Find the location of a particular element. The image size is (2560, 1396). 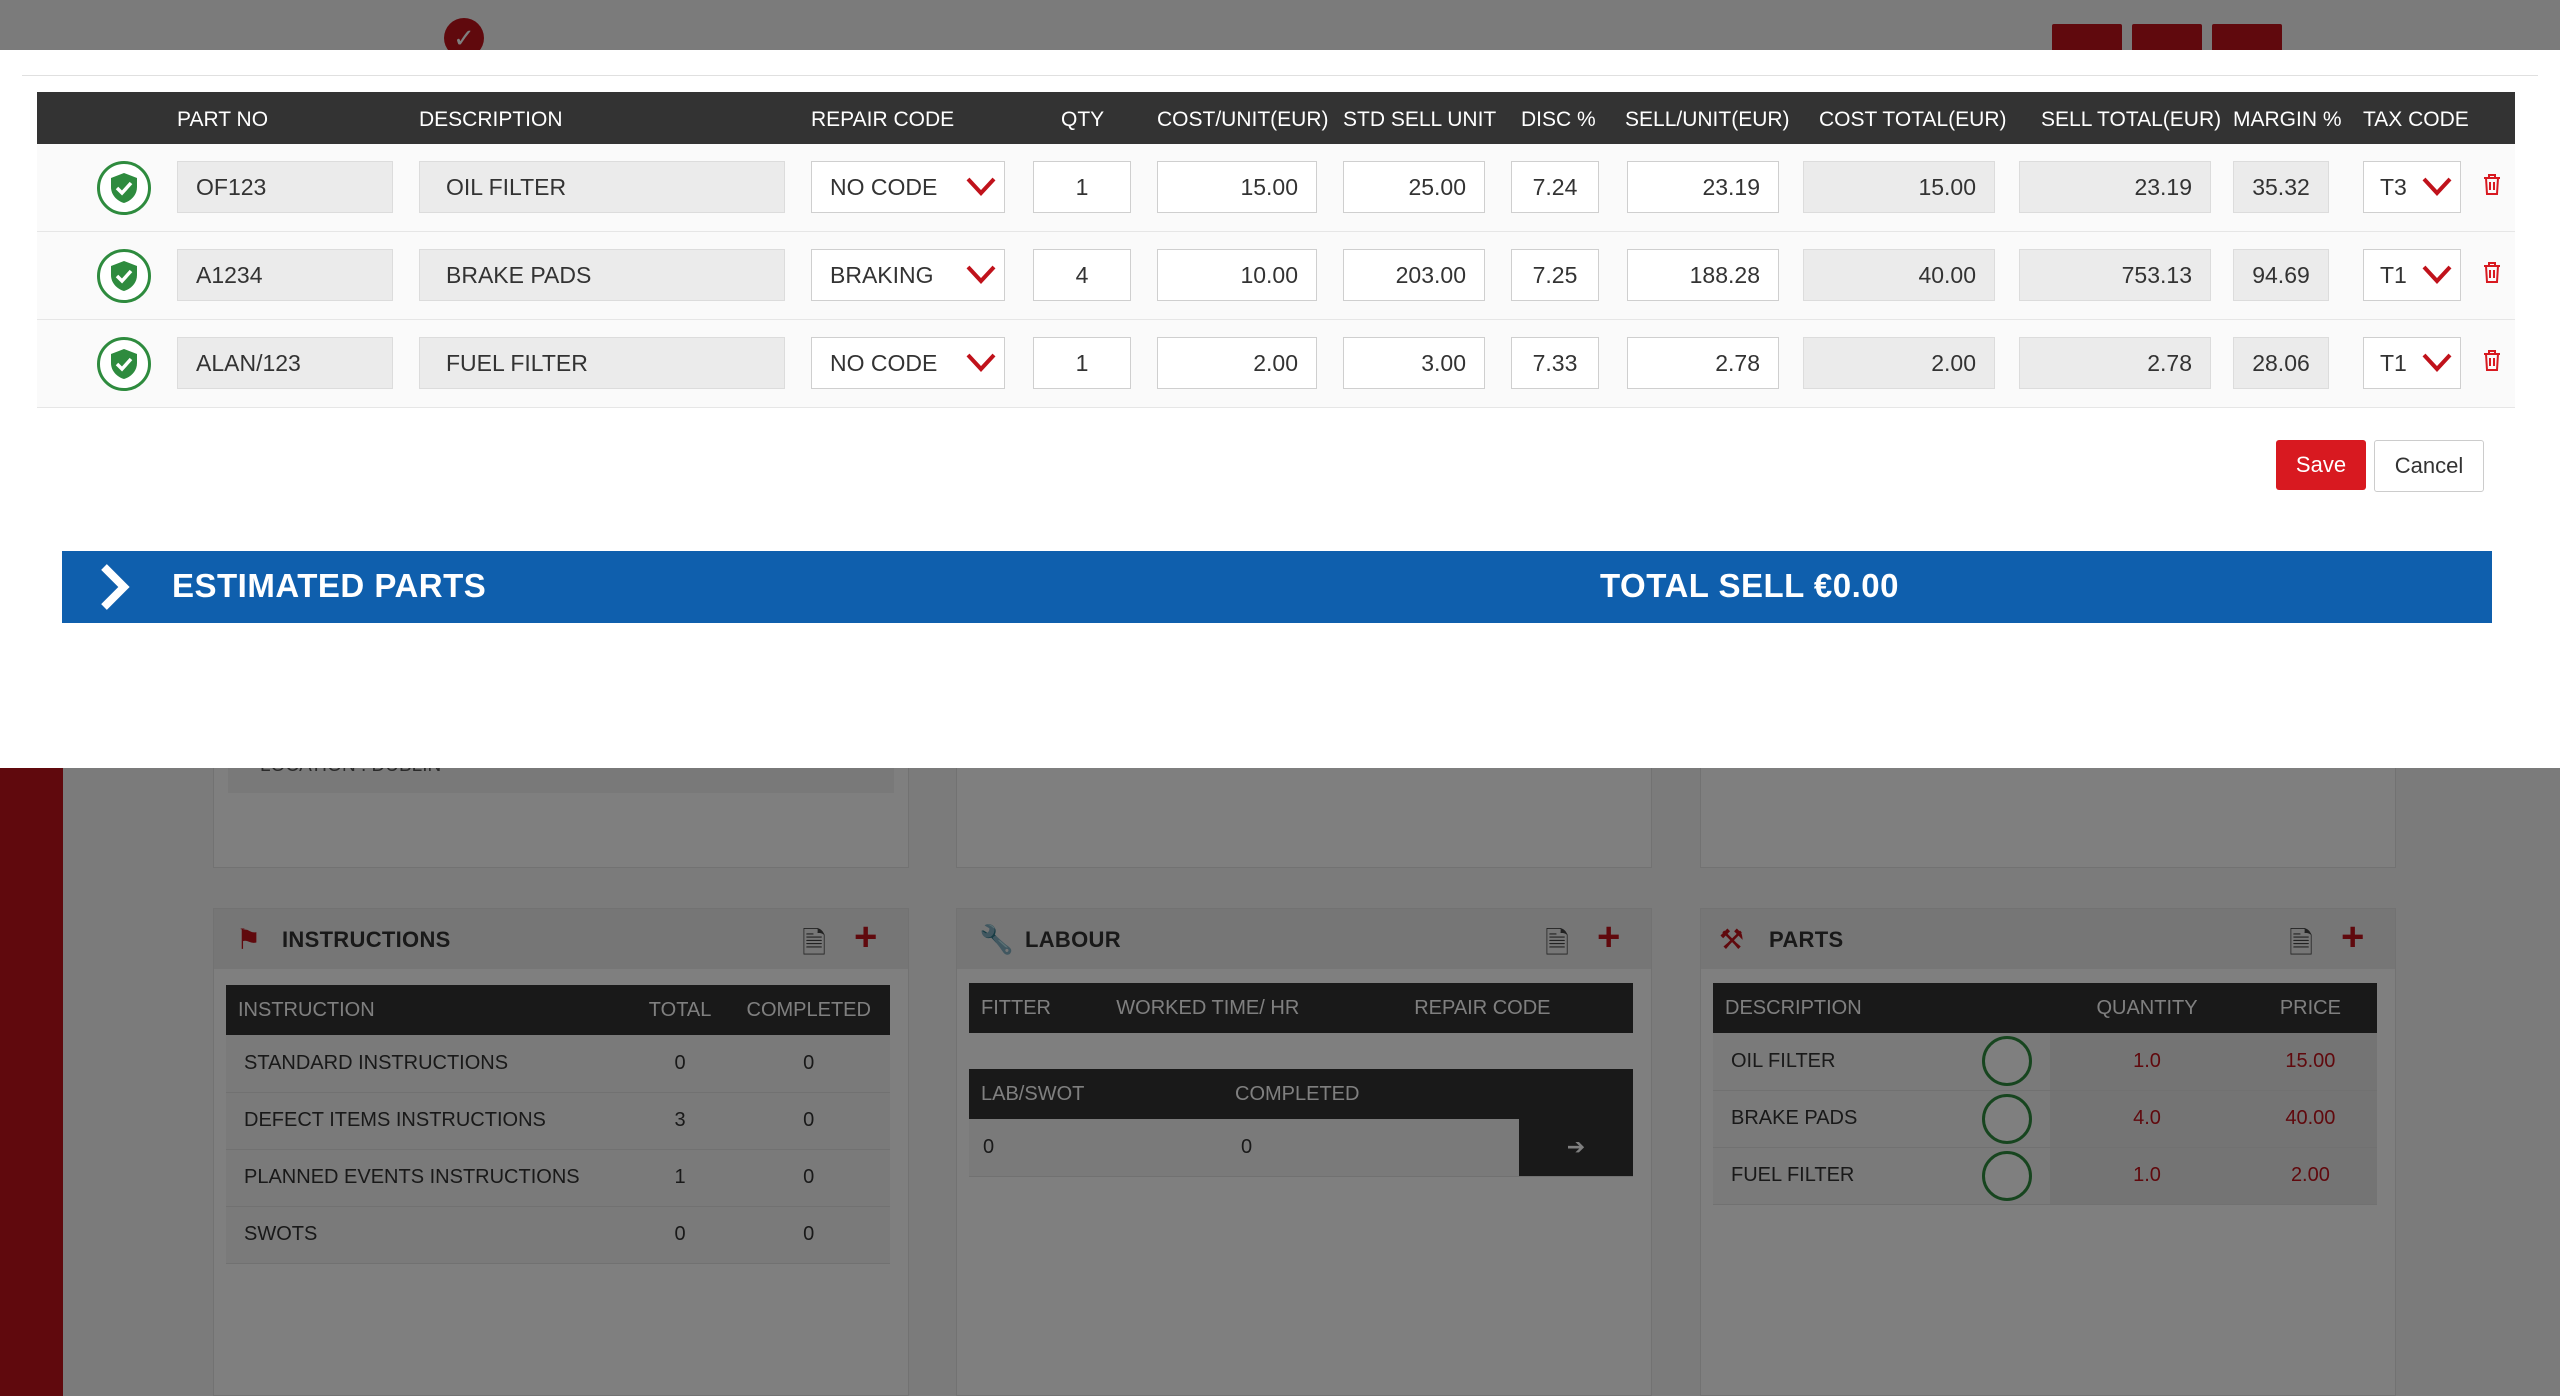

part-no-field: A1234 is located at coordinates (285, 275).